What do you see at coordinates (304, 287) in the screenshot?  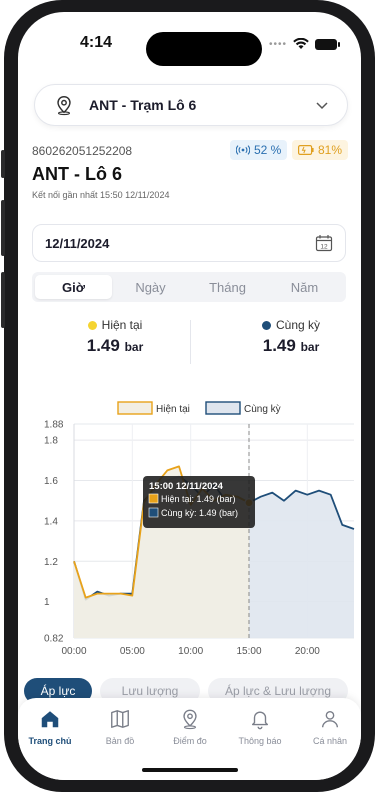 I see `tab-year: Năm` at bounding box center [304, 287].